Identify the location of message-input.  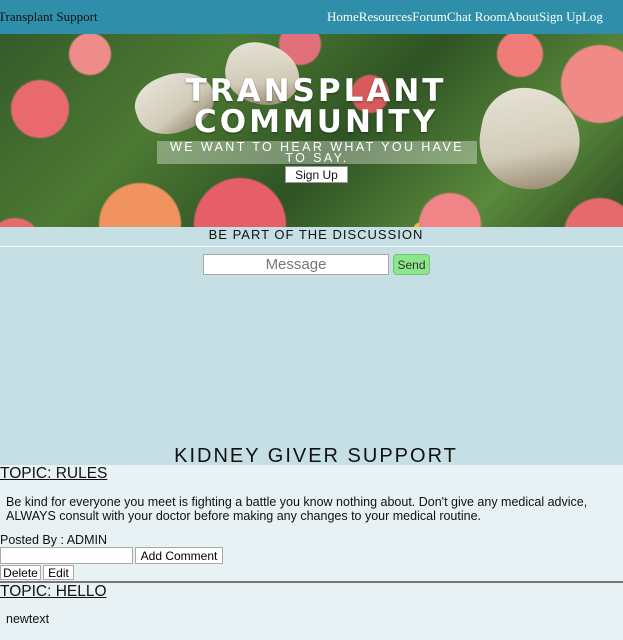
(296, 264).